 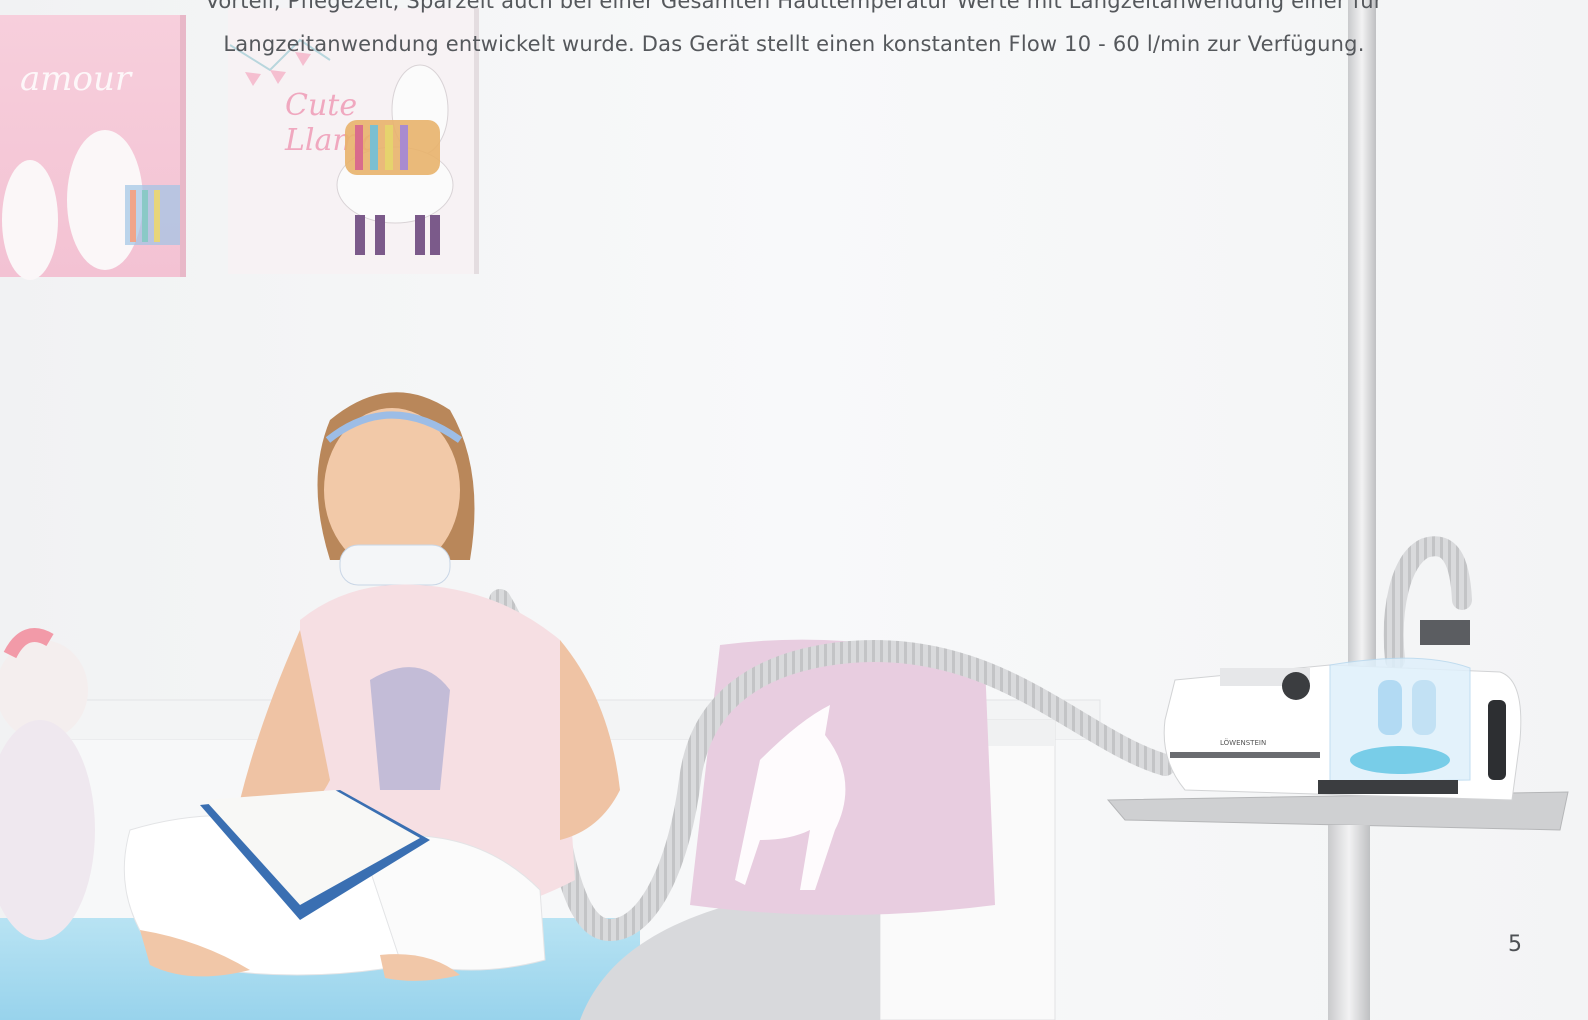 I want to click on svg-text: Cute, so click(x=321, y=105).